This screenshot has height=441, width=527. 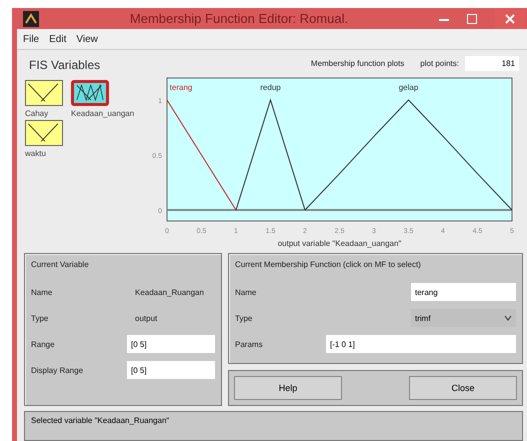 I want to click on status-bar: Selected variable "Keadaan_Ruangan", so click(x=273, y=426).